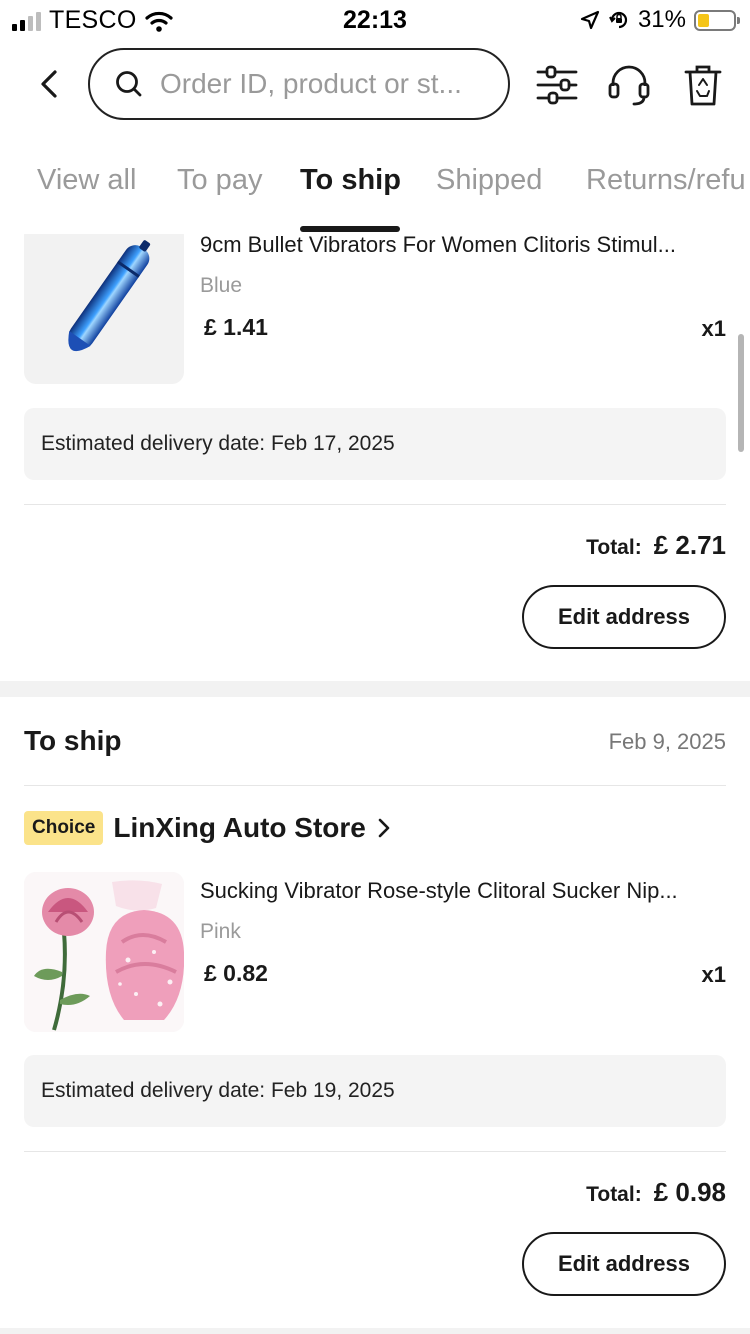  I want to click on recycle-bin-icon, so click(703, 85).